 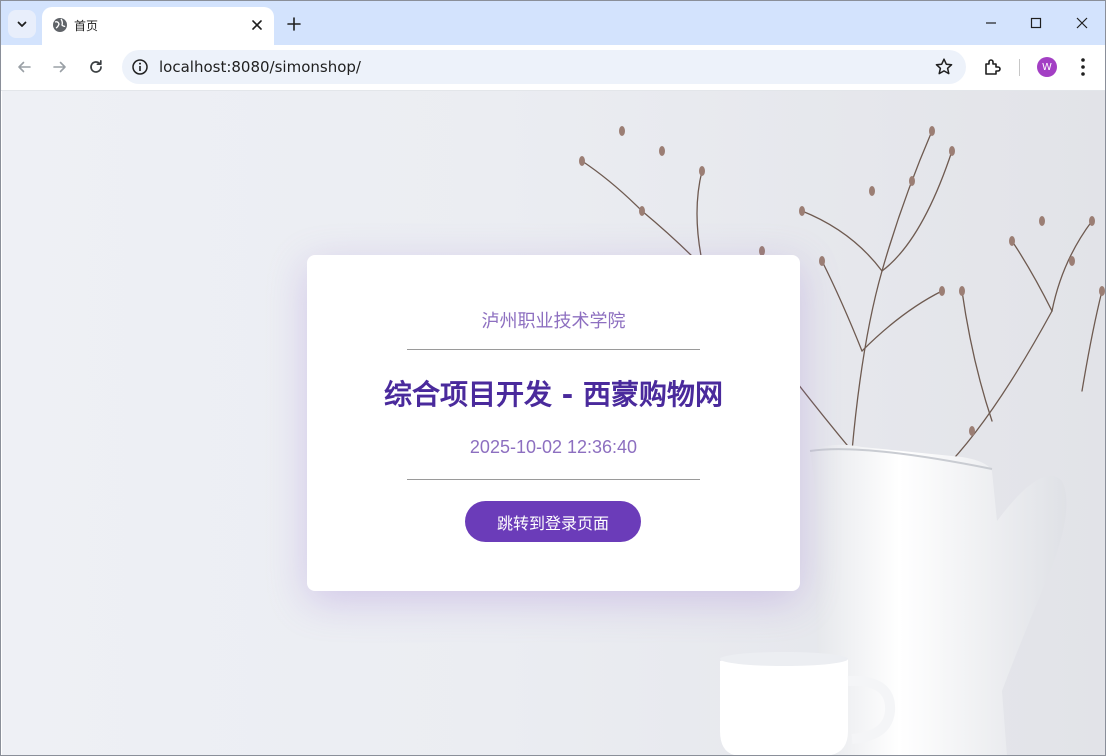 What do you see at coordinates (1019, 67) in the screenshot?
I see `toolbar-divider` at bounding box center [1019, 67].